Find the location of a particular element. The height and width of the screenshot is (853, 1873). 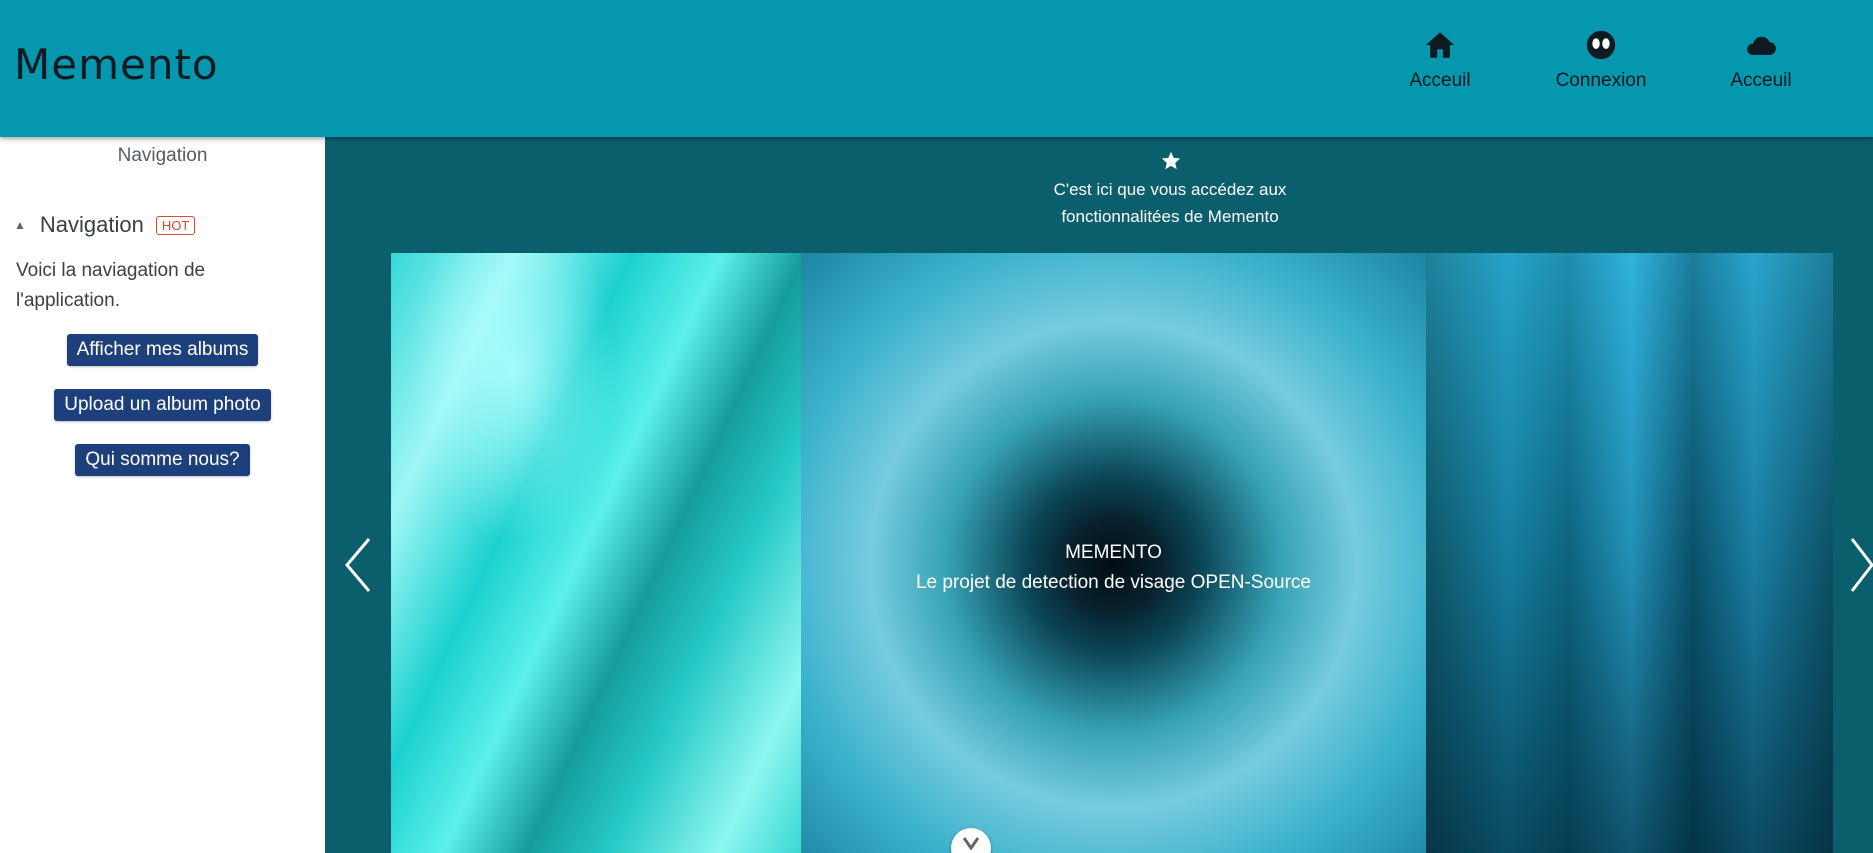

section-description: Voici la naviagation de l'application. is located at coordinates (111, 285).